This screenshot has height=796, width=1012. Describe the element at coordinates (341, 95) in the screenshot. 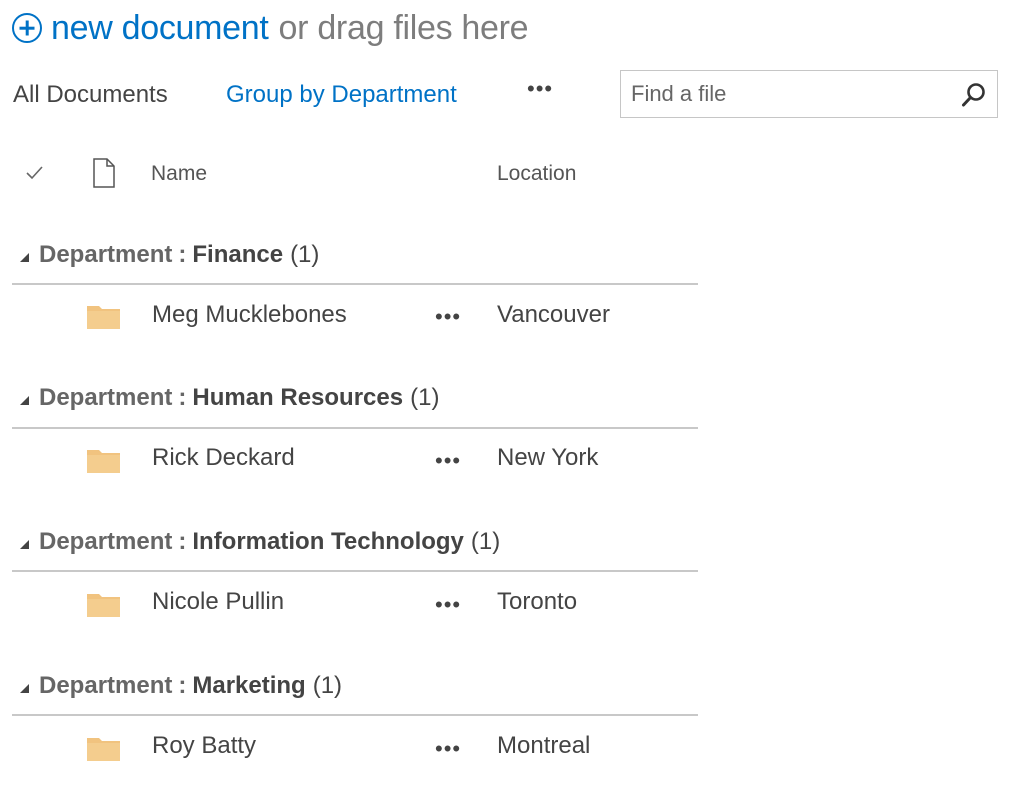

I see `view-group-by-department: Group by Department` at that location.